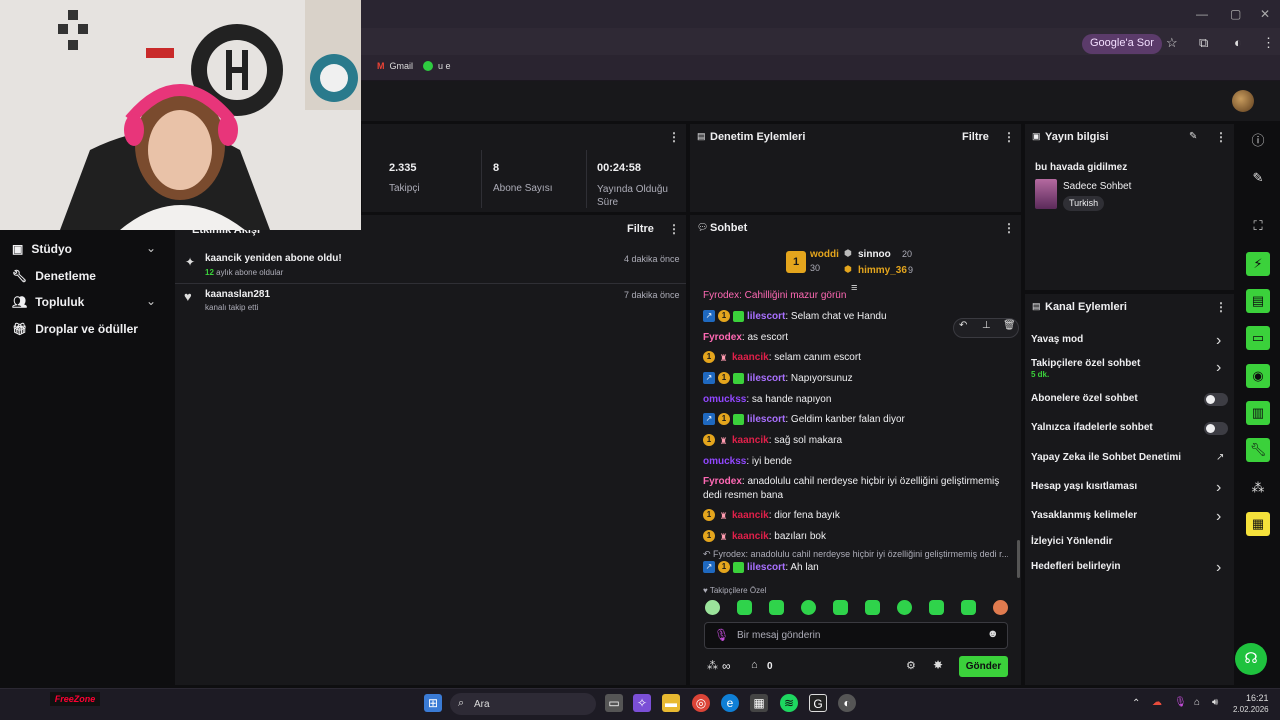 Image resolution: width=1280 pixels, height=720 pixels. What do you see at coordinates (1258, 413) in the screenshot?
I see `layers-icon: ▥` at bounding box center [1258, 413].